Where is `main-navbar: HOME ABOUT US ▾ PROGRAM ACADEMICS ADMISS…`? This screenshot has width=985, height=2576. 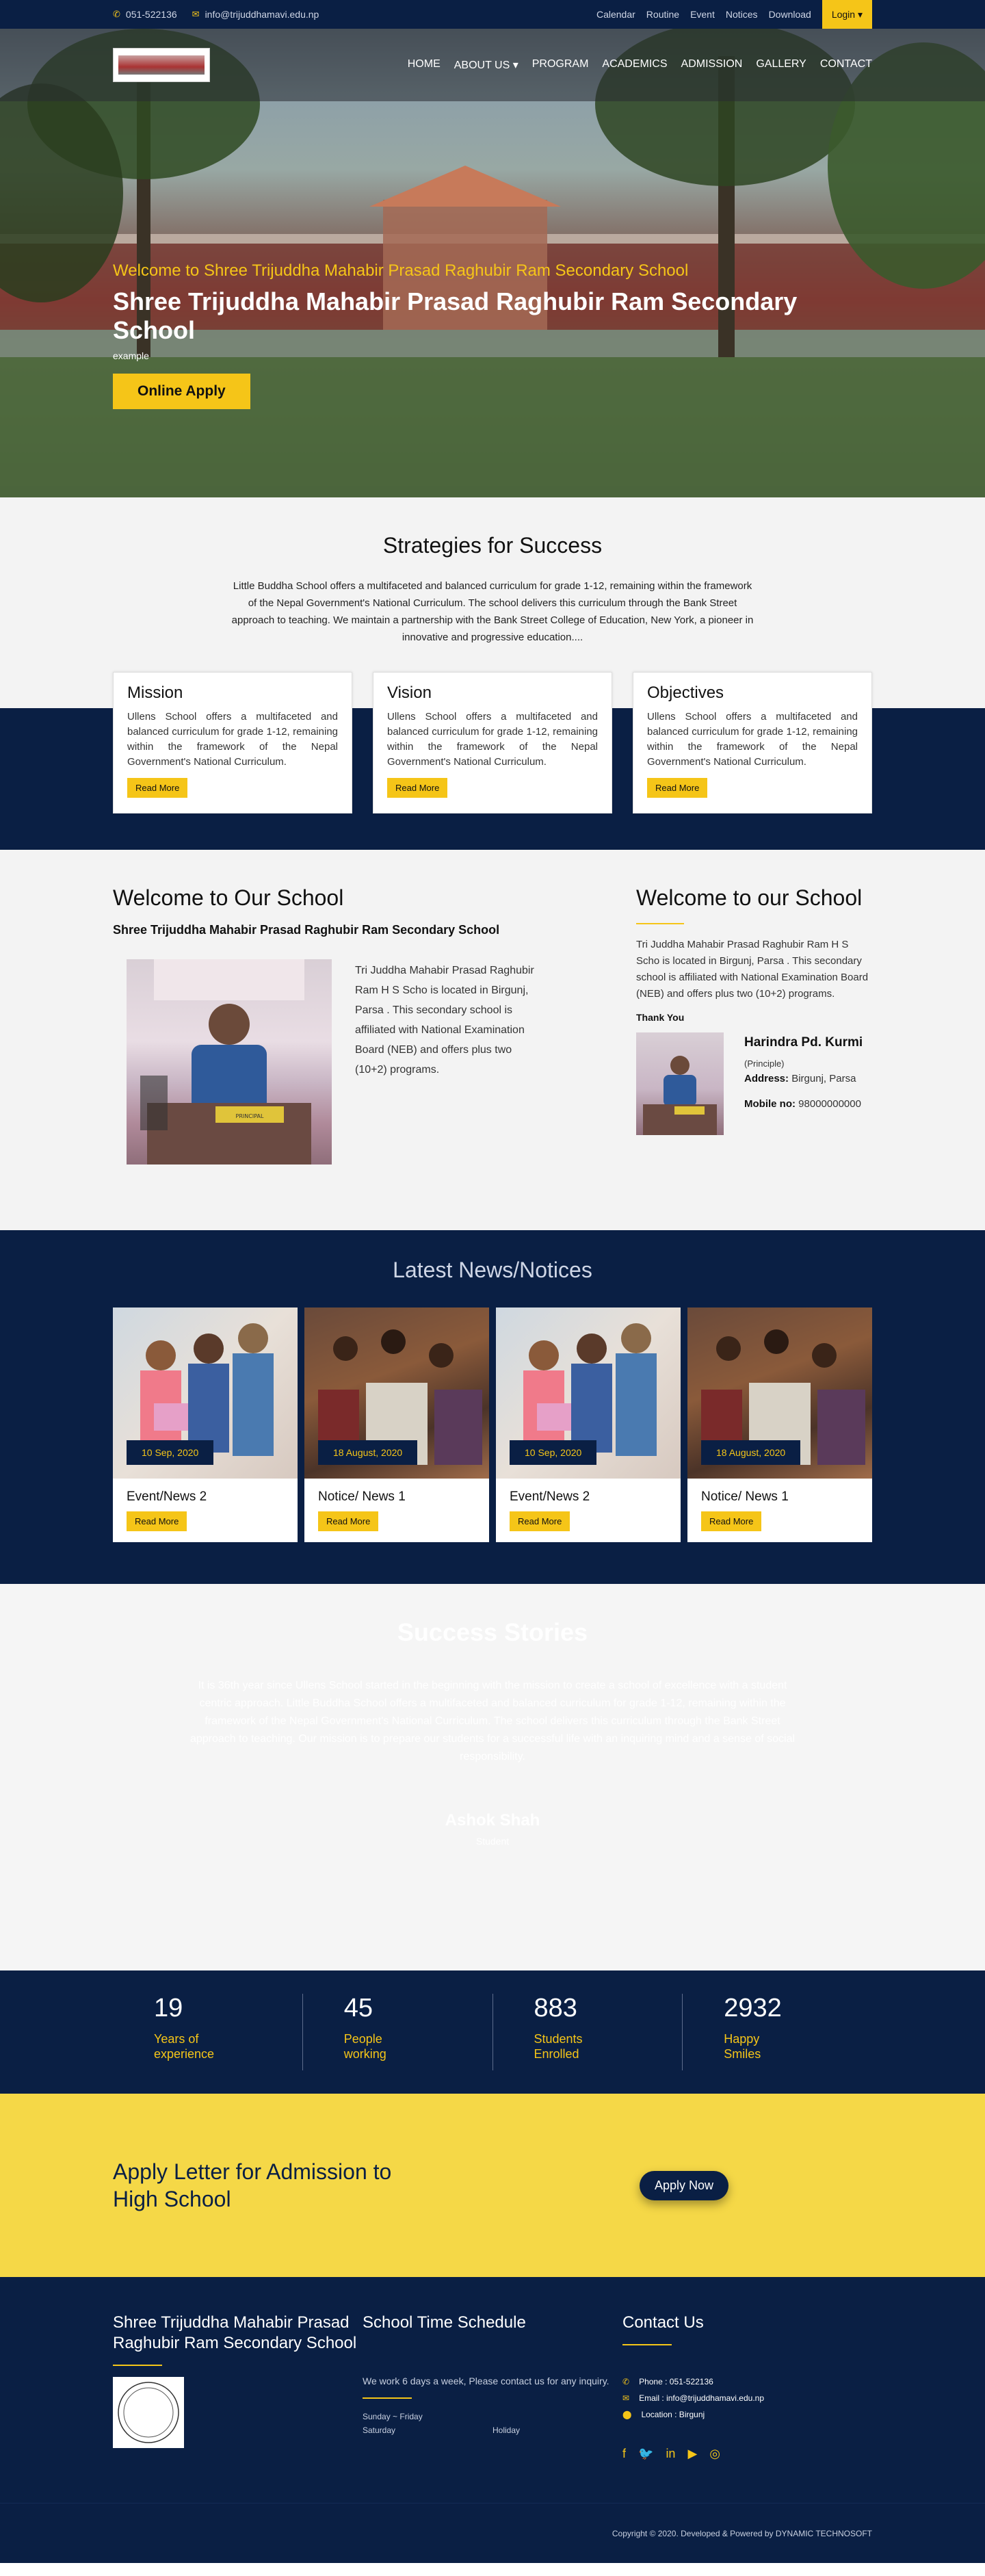 main-navbar: HOME ABOUT US ▾ PROGRAM ACADEMICS ADMISS… is located at coordinates (492, 65).